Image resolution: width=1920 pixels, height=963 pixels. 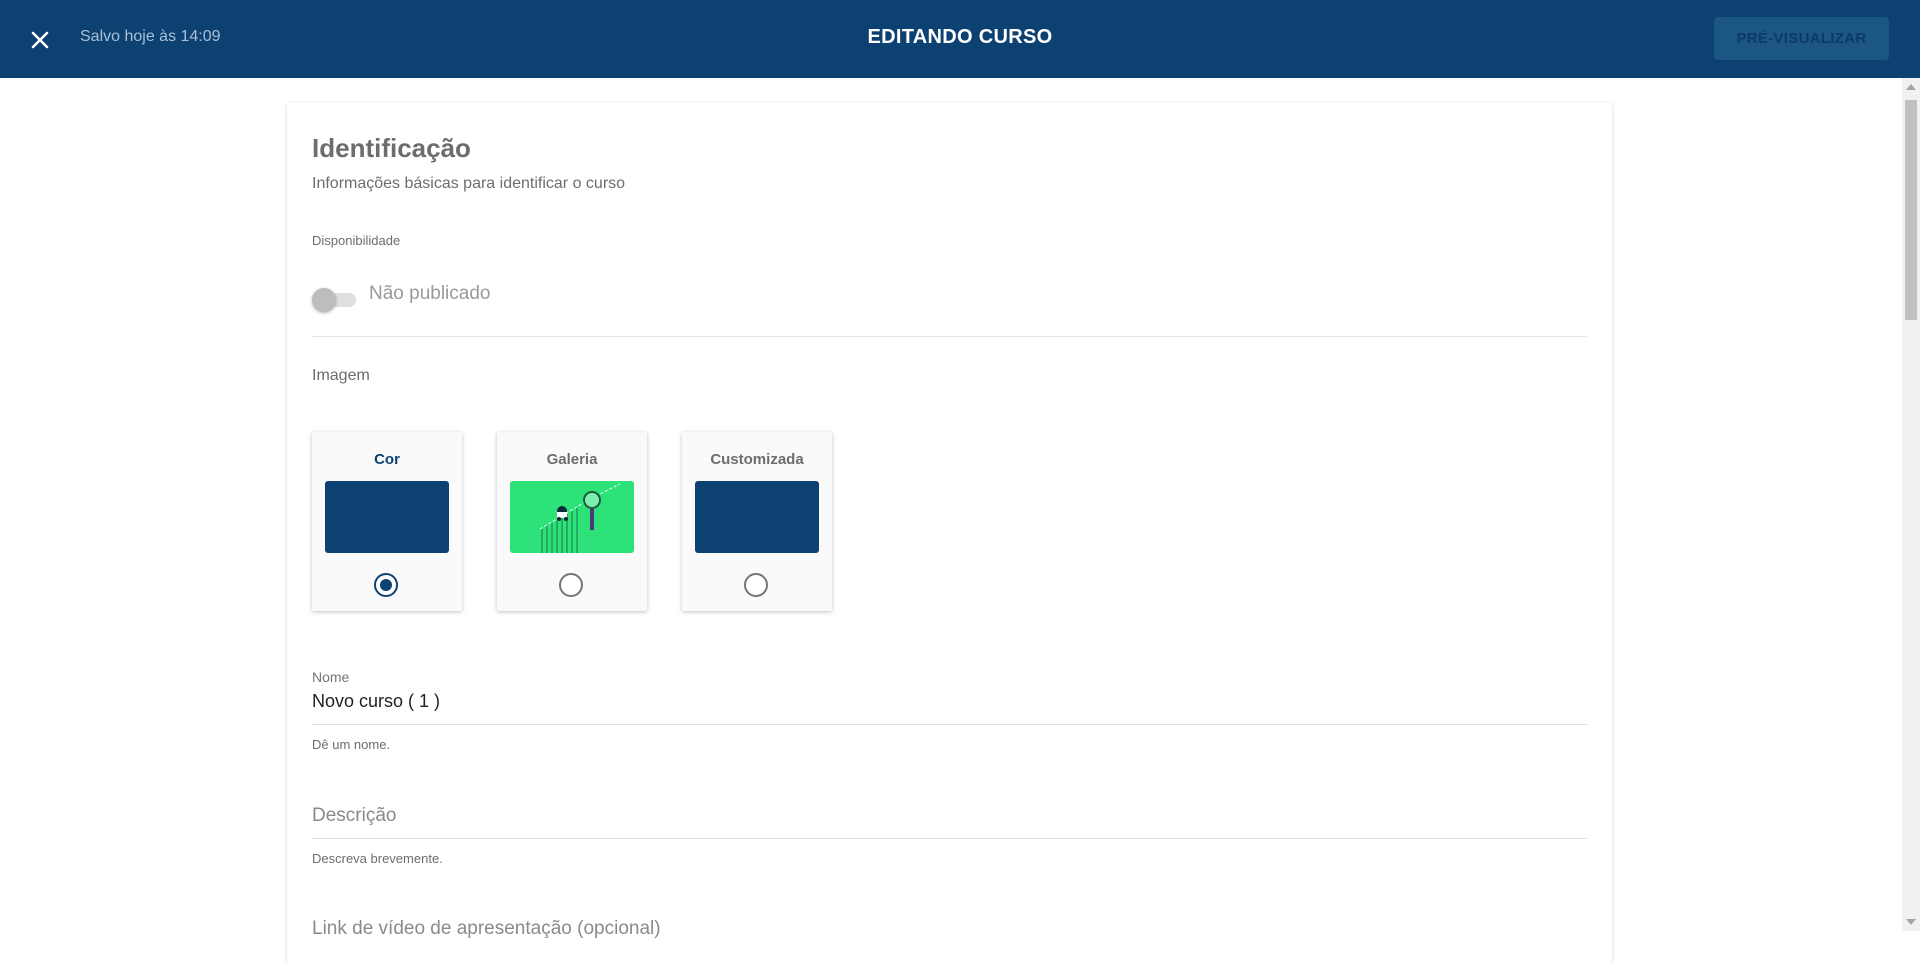 What do you see at coordinates (354, 816) in the screenshot?
I see `description-field: Descrição` at bounding box center [354, 816].